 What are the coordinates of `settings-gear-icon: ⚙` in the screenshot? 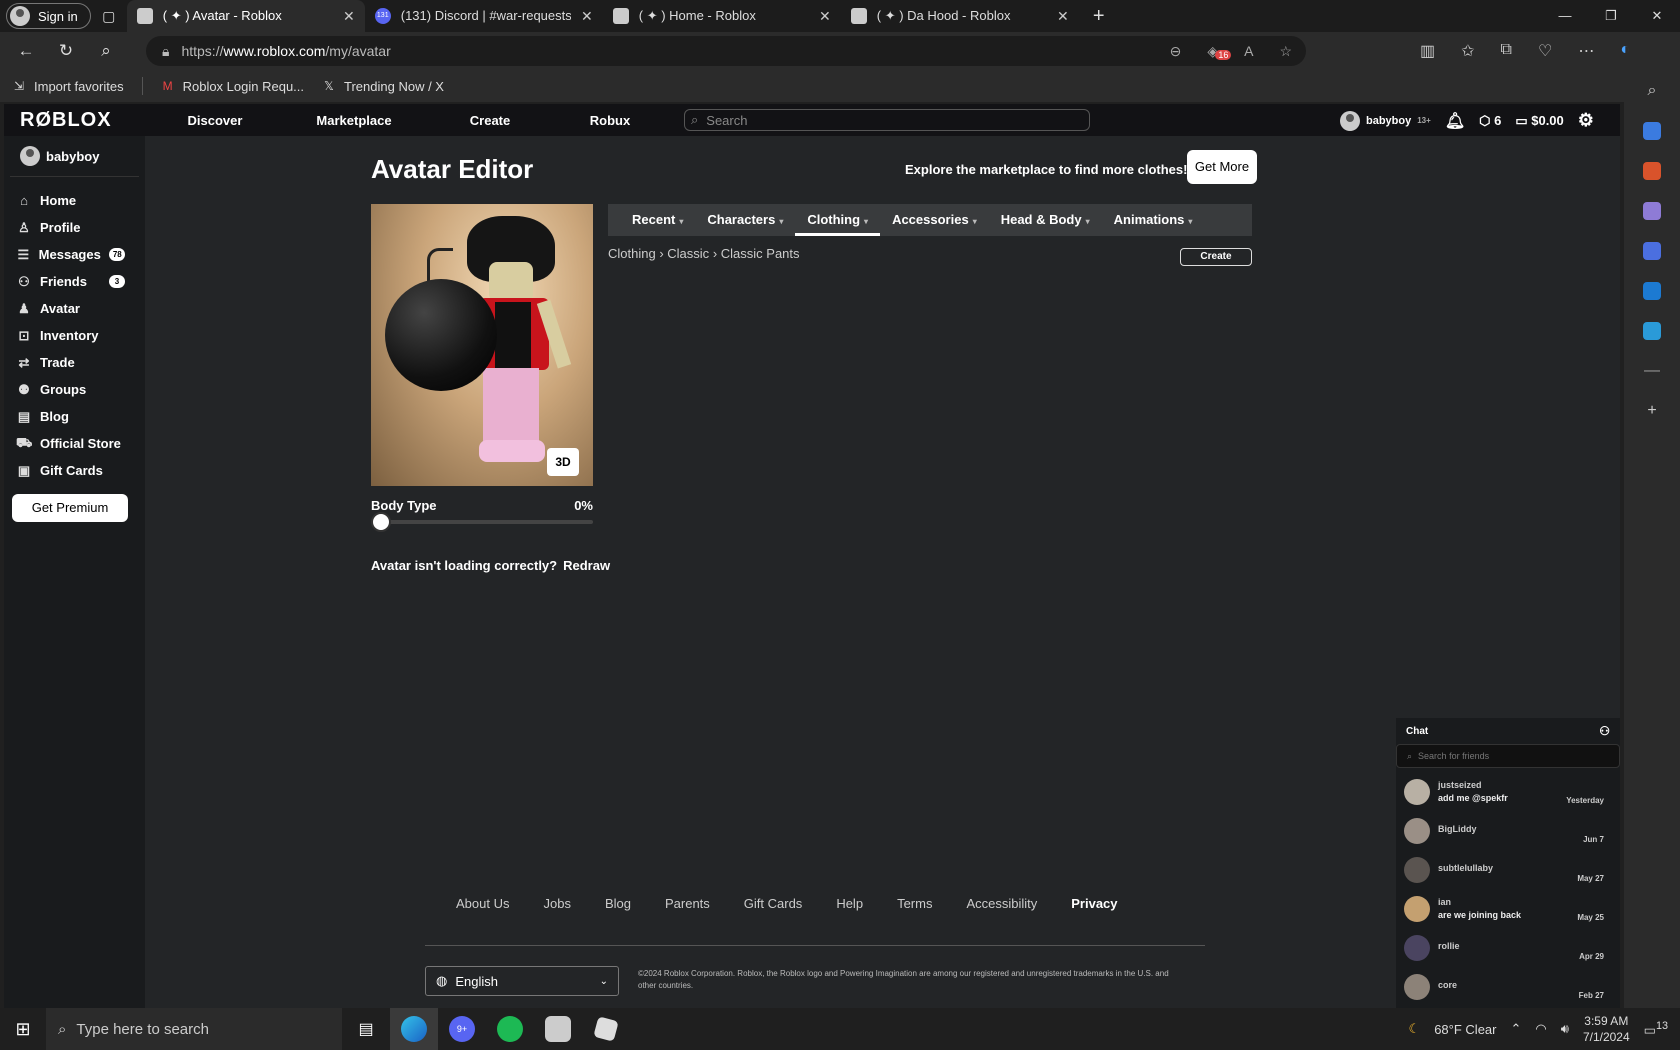 It's located at (1586, 120).